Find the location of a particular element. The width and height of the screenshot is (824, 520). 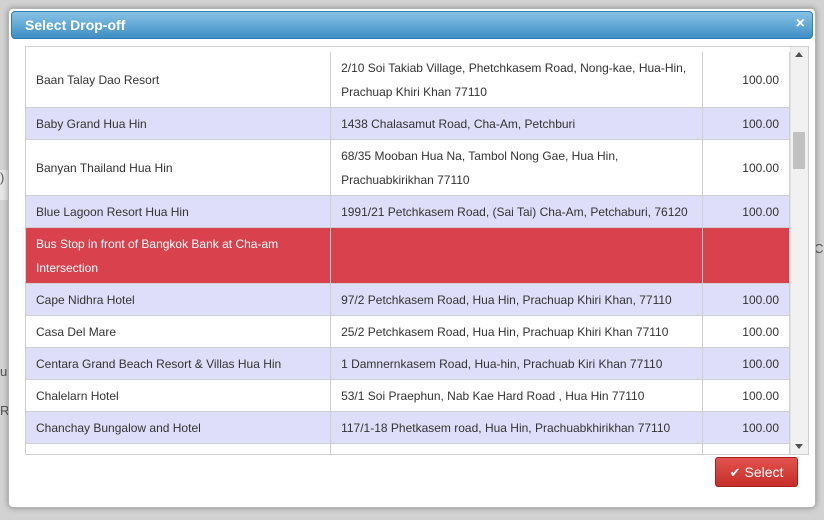

background-text: u is located at coordinates (4, 371).